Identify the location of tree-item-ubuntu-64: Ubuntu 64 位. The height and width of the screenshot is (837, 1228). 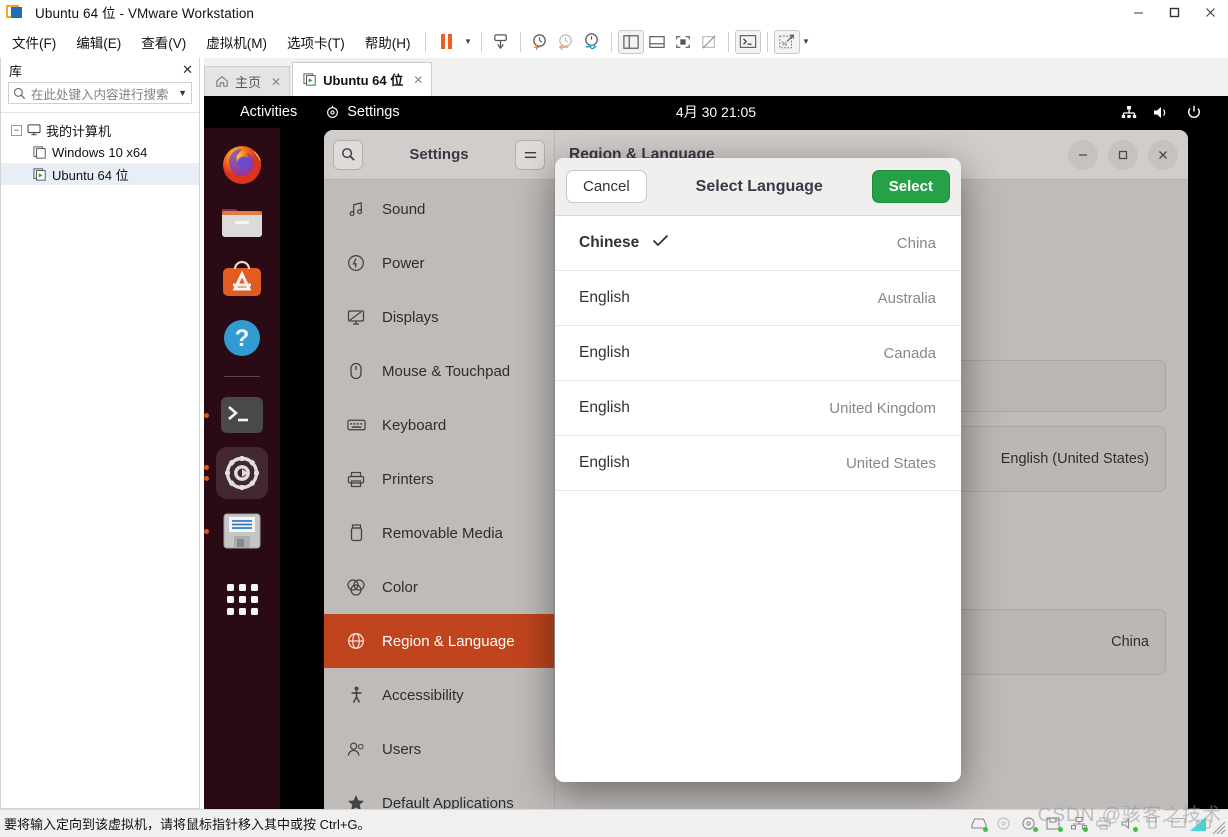
(100, 174).